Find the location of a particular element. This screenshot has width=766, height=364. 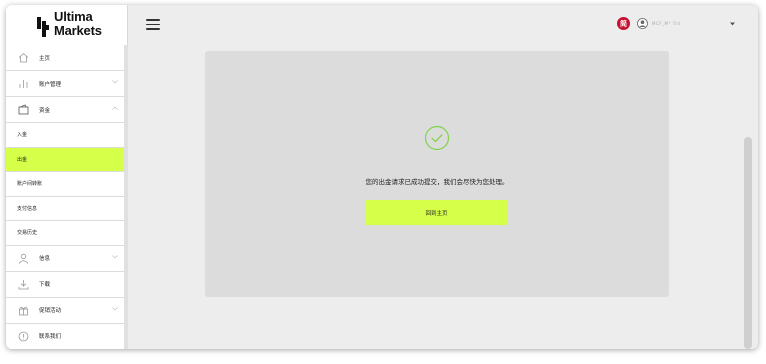

sidebar-subitem-label: 账户间转账 is located at coordinates (30, 184).